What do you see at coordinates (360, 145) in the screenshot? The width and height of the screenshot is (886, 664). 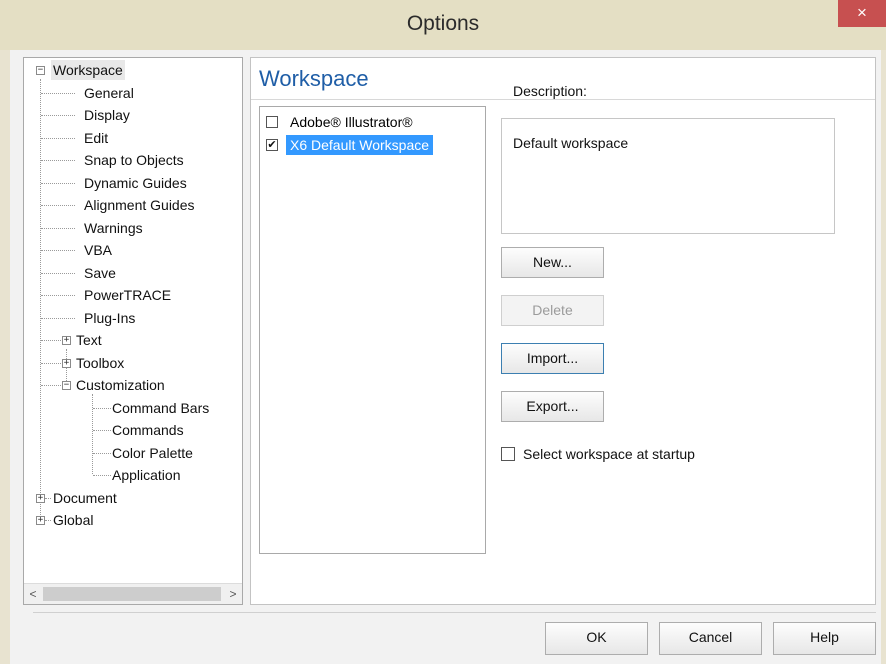 I see `workspace-item-label: X6 Default Workspace` at bounding box center [360, 145].